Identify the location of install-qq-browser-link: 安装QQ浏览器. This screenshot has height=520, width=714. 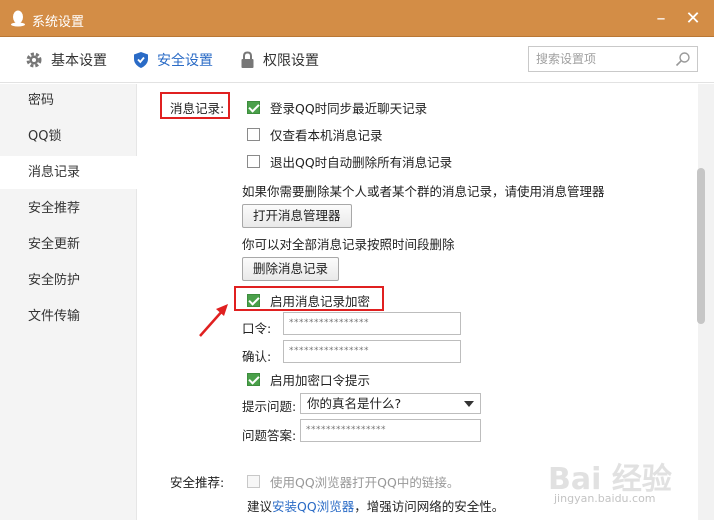
(313, 505).